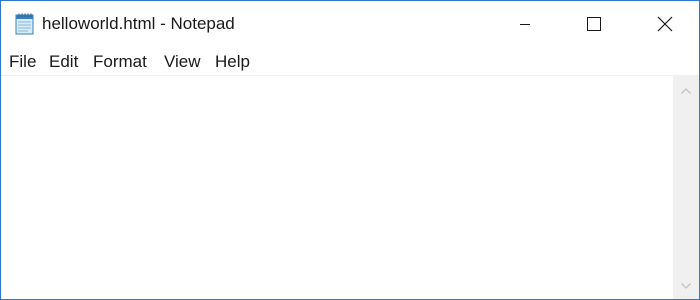 The height and width of the screenshot is (300, 700). What do you see at coordinates (22, 62) in the screenshot?
I see `menu-file: File` at bounding box center [22, 62].